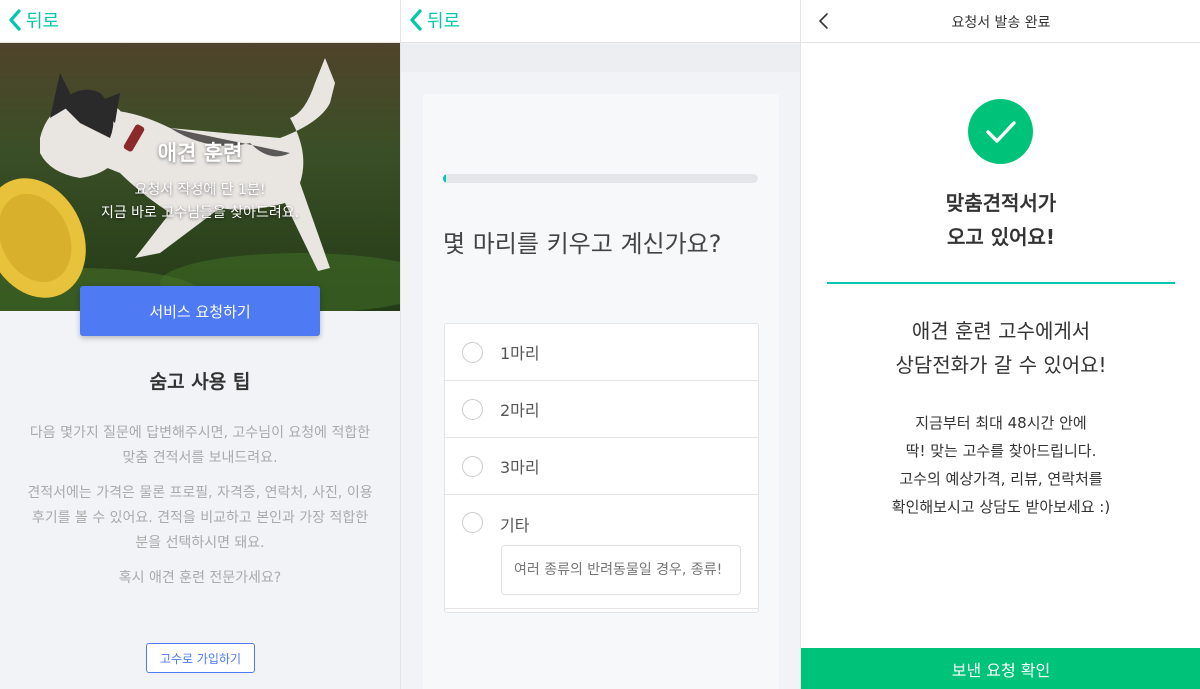 This screenshot has width=1200, height=689. What do you see at coordinates (600, 178) in the screenshot?
I see `progress-bar` at bounding box center [600, 178].